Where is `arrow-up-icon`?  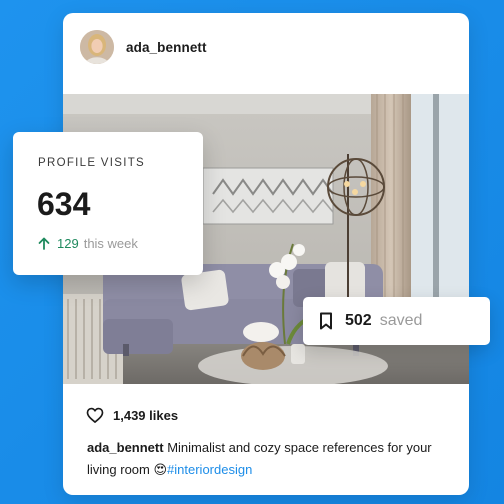 arrow-up-icon is located at coordinates (44, 243).